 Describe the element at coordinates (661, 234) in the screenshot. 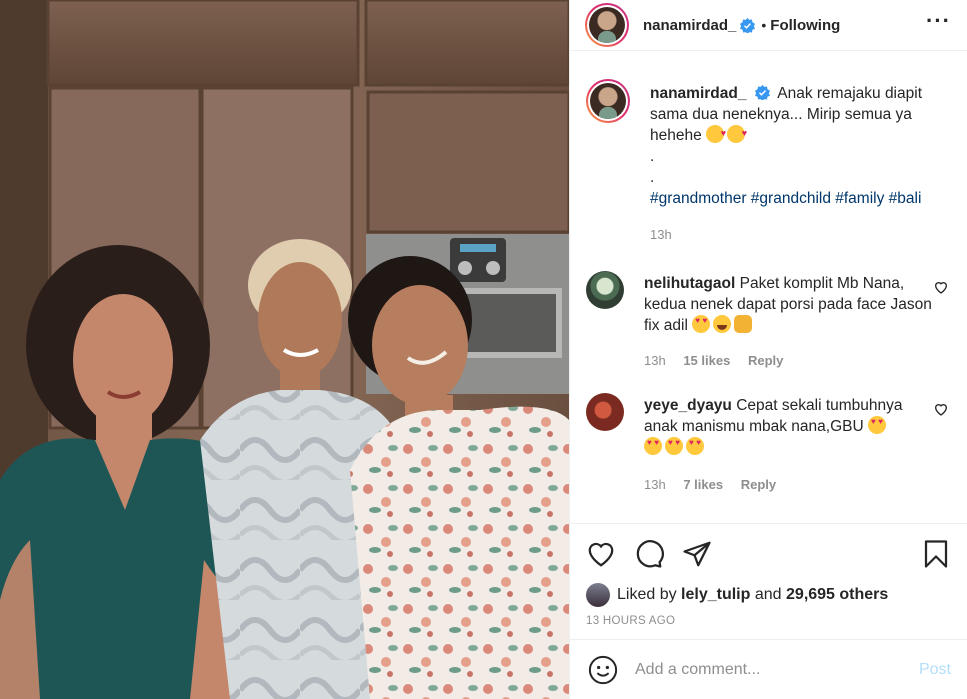

I see `caption-time: 13h` at that location.